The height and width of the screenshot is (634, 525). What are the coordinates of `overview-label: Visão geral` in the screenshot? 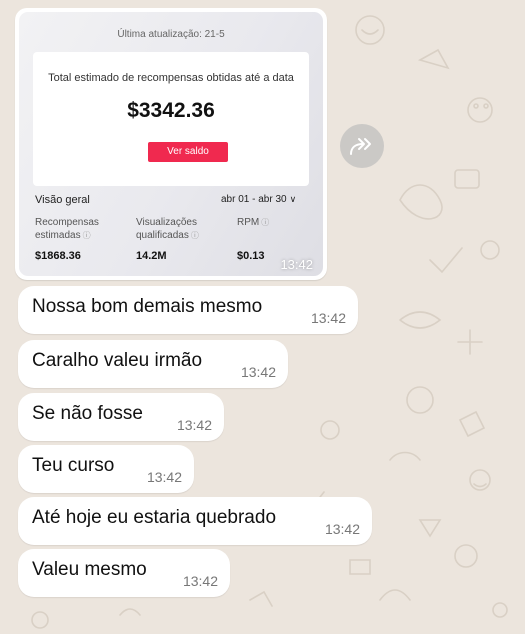 It's located at (62, 200).